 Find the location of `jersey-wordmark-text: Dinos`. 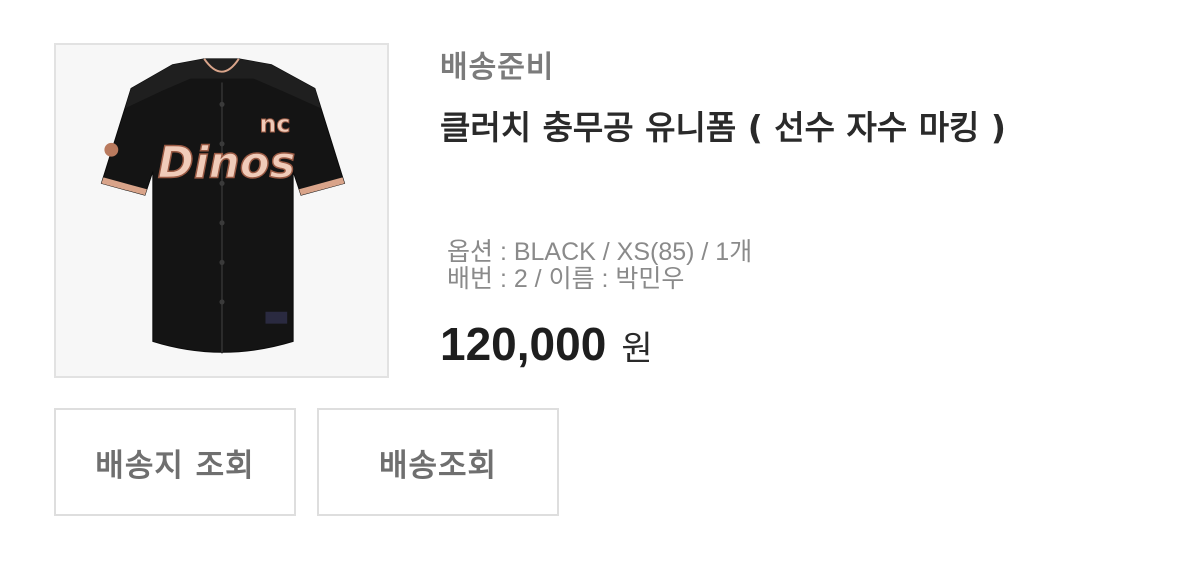

jersey-wordmark-text: Dinos is located at coordinates (227, 163).